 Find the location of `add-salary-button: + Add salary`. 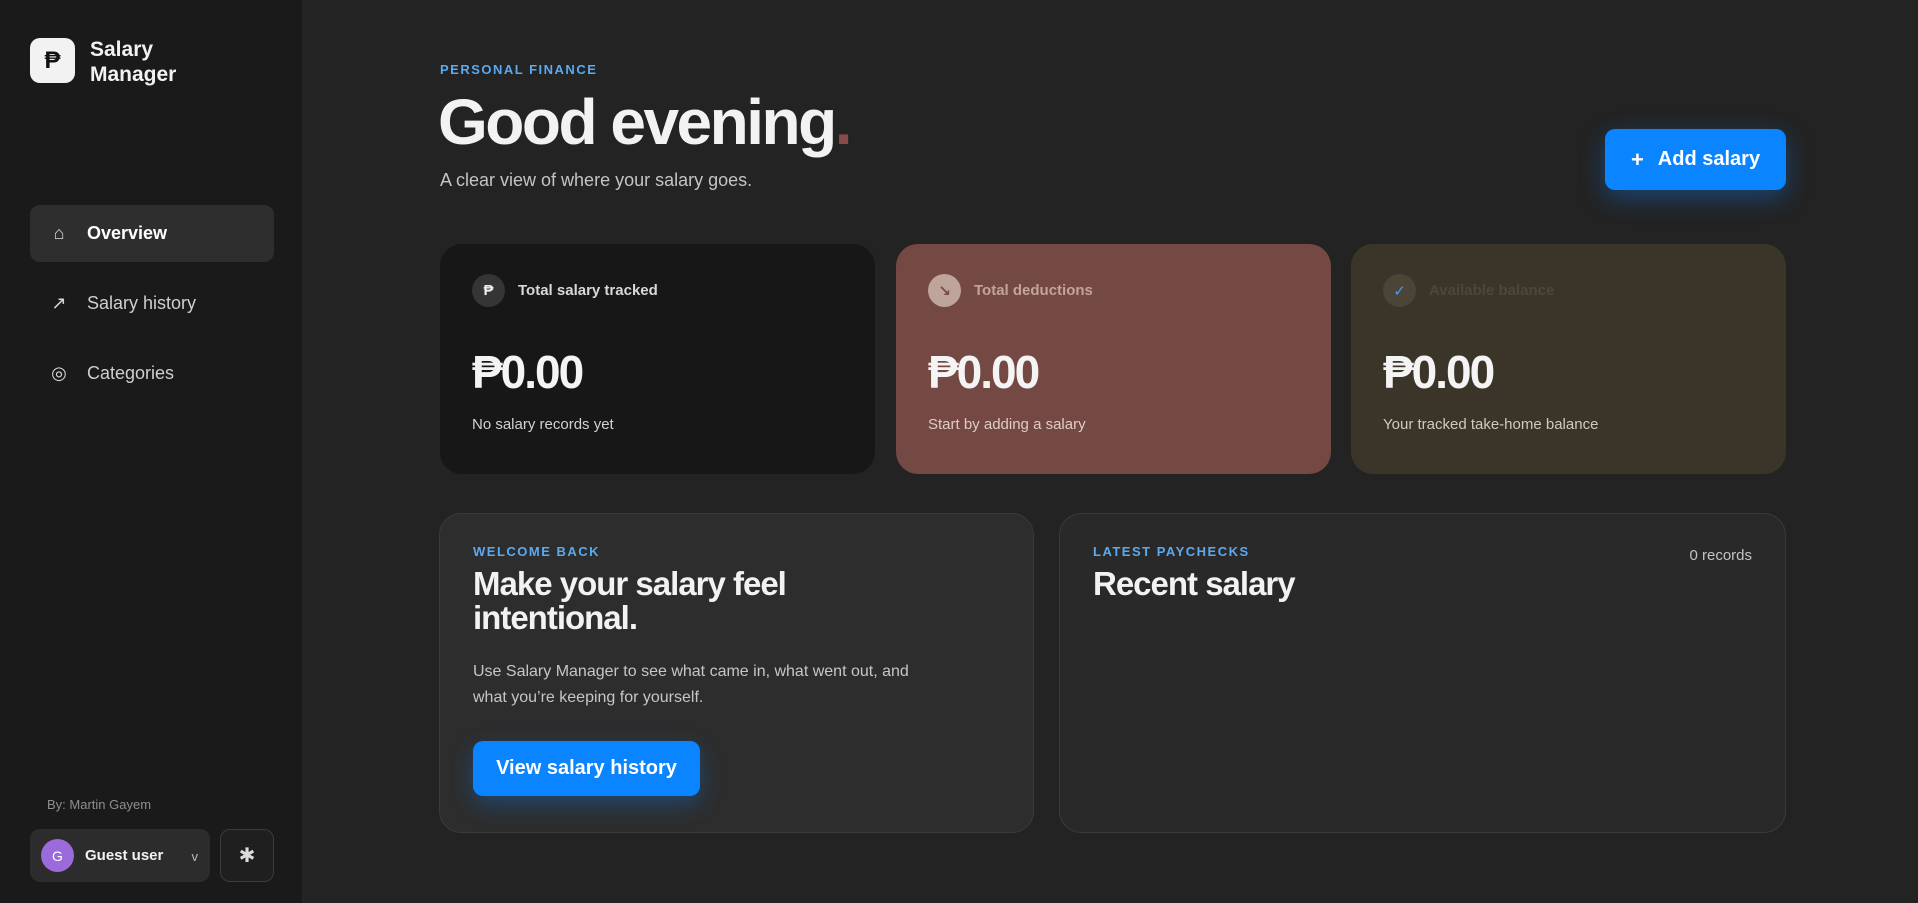

add-salary-button: + Add salary is located at coordinates (1695, 159).